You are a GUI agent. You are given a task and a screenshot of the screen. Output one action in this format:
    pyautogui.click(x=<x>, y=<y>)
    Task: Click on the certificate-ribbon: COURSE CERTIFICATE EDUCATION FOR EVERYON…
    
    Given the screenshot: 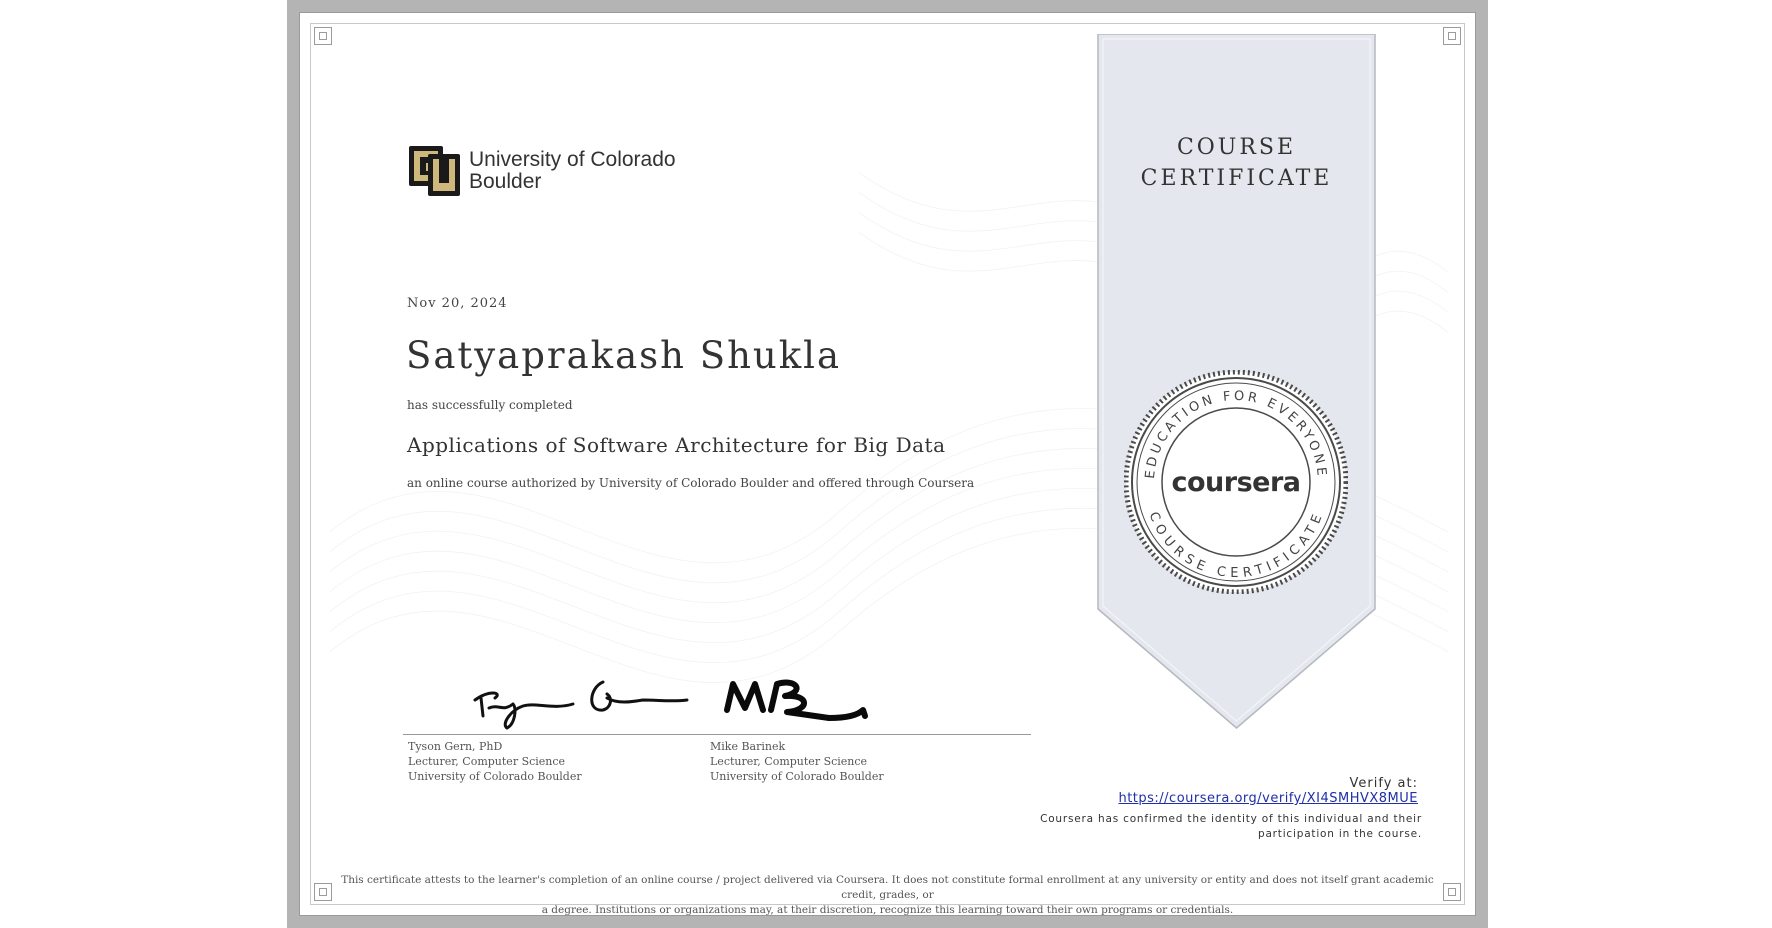 What is the action you would take?
    pyautogui.click(x=1236, y=381)
    